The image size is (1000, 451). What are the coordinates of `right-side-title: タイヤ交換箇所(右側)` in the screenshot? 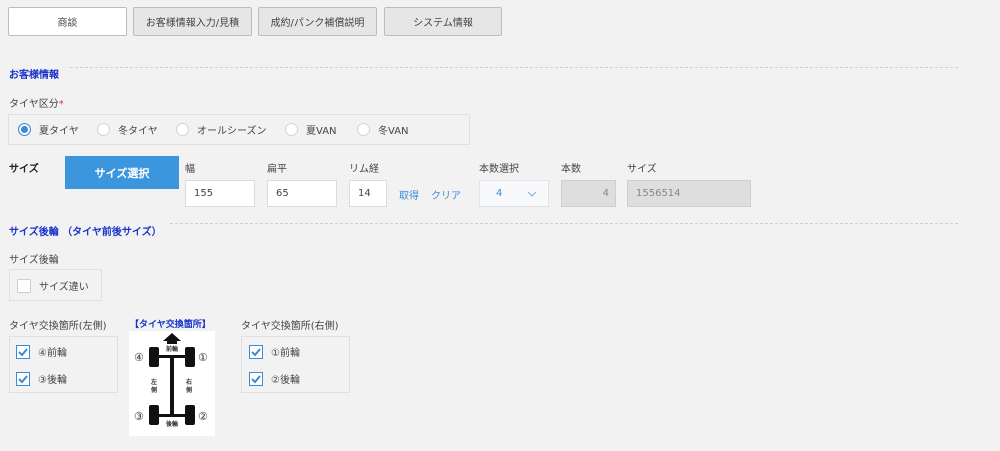 It's located at (290, 326).